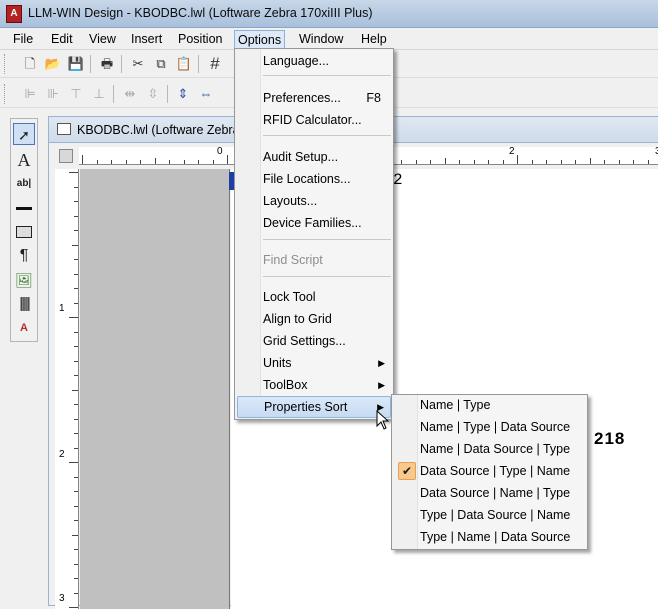  What do you see at coordinates (153, 94) in the screenshot?
I see `space-vertical-icon: ⇳` at bounding box center [153, 94].